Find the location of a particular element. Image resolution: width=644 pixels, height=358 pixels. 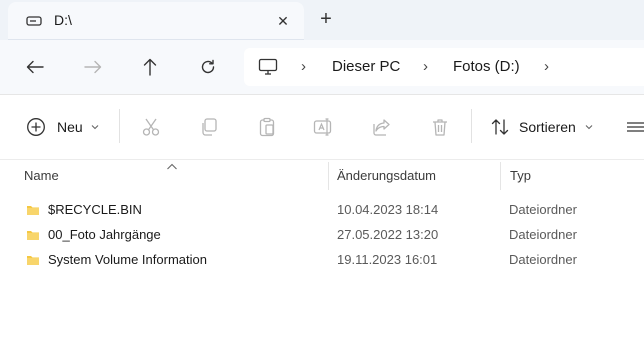

new-button-label: Neu is located at coordinates (70, 127).